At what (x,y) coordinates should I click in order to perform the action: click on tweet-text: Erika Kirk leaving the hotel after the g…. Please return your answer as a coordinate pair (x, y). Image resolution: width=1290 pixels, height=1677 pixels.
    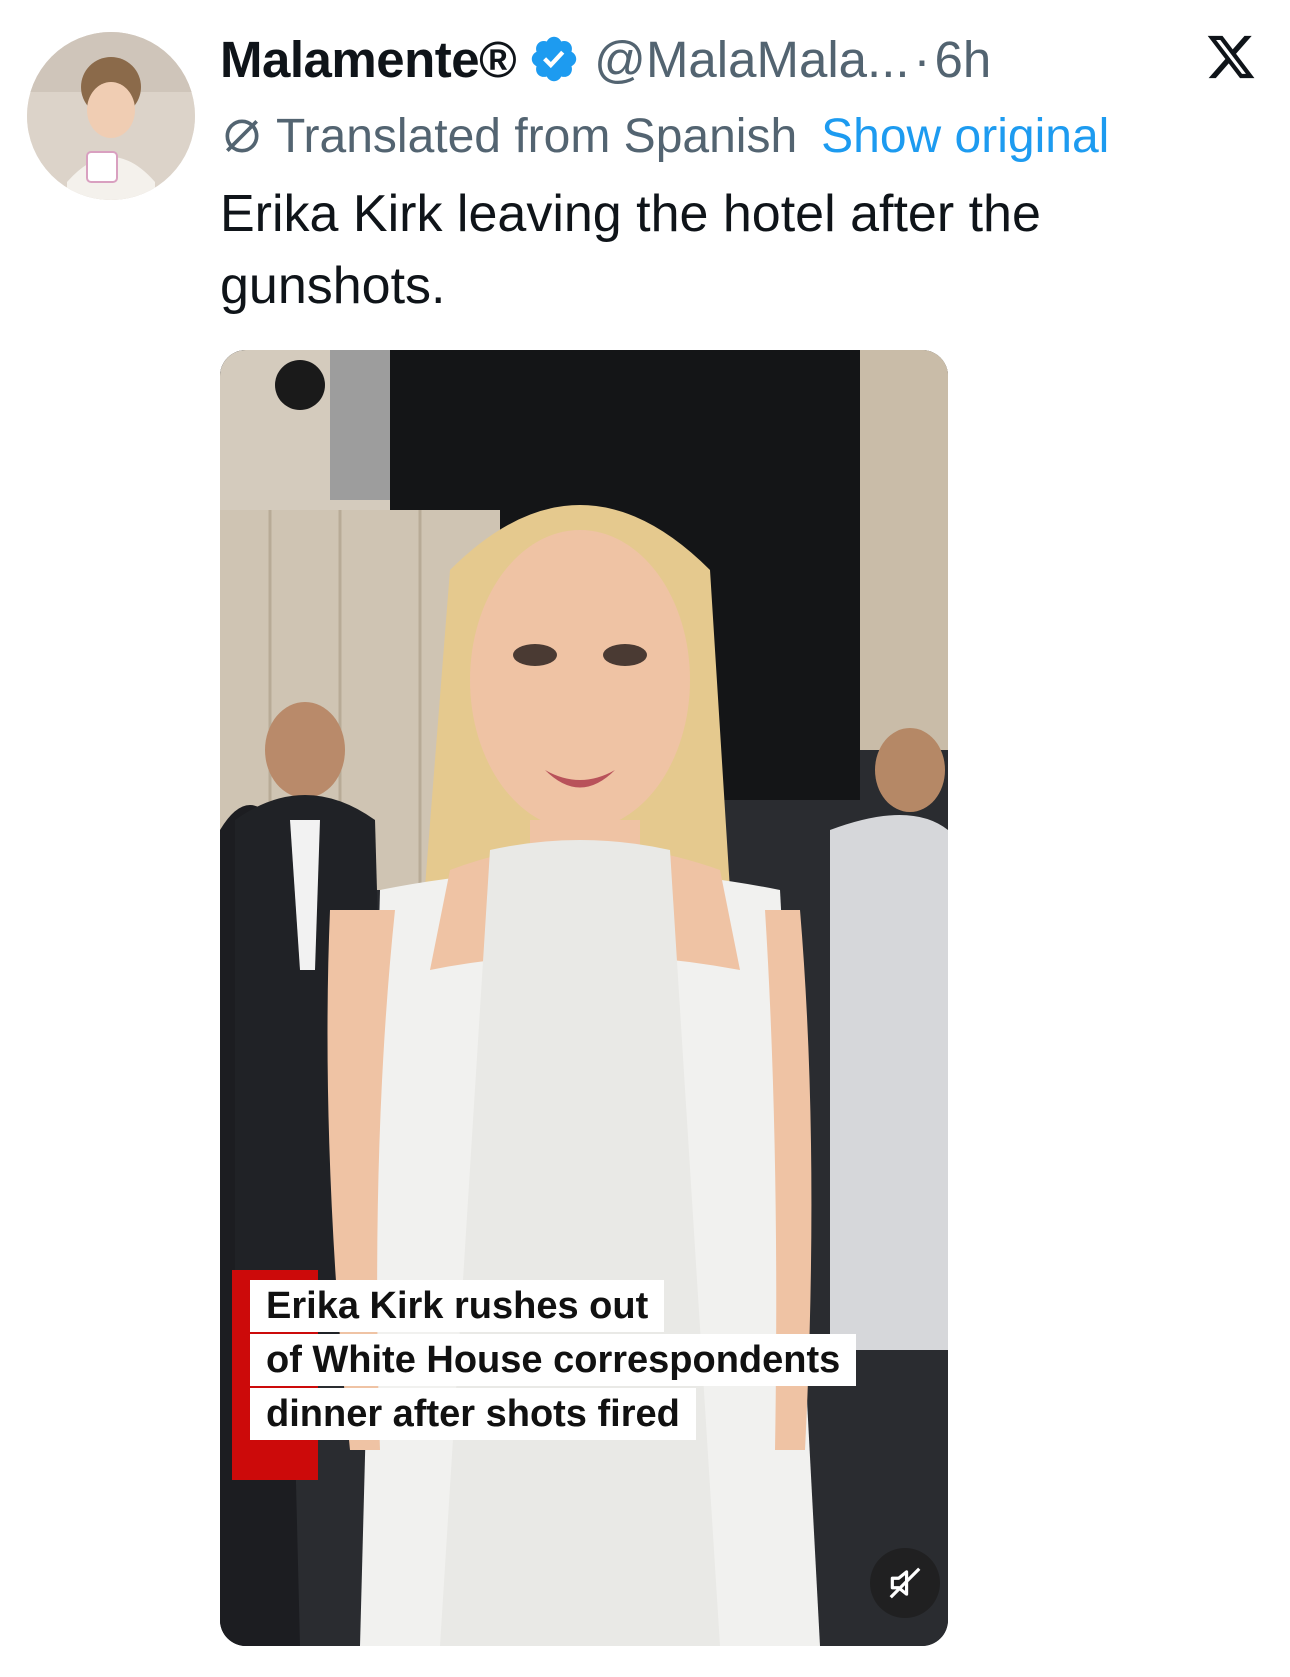
    Looking at the image, I should click on (630, 250).